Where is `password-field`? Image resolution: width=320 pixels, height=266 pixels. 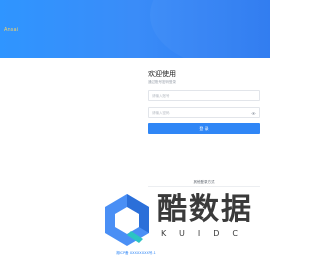 password-field is located at coordinates (204, 112).